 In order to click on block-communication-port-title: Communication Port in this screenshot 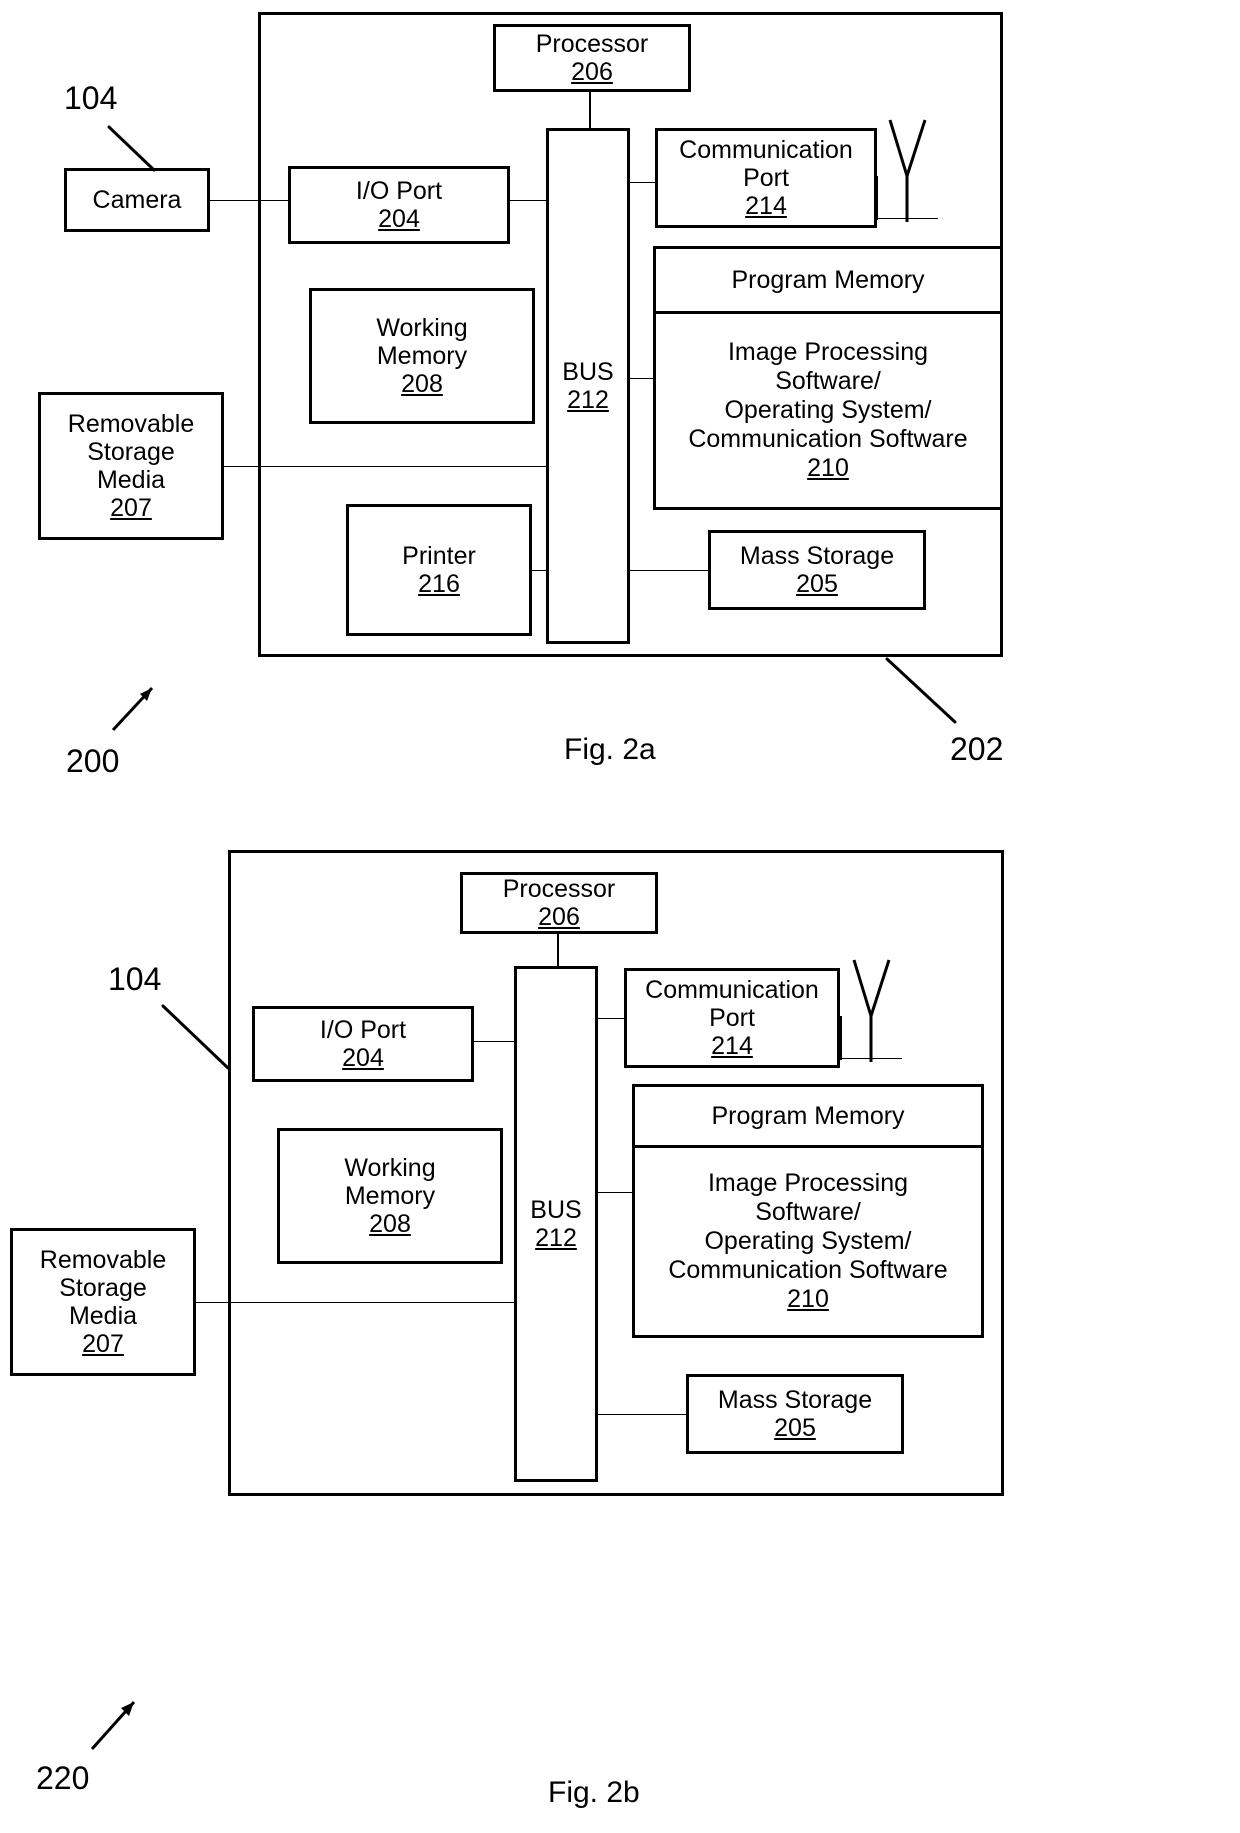, I will do `click(766, 164)`.